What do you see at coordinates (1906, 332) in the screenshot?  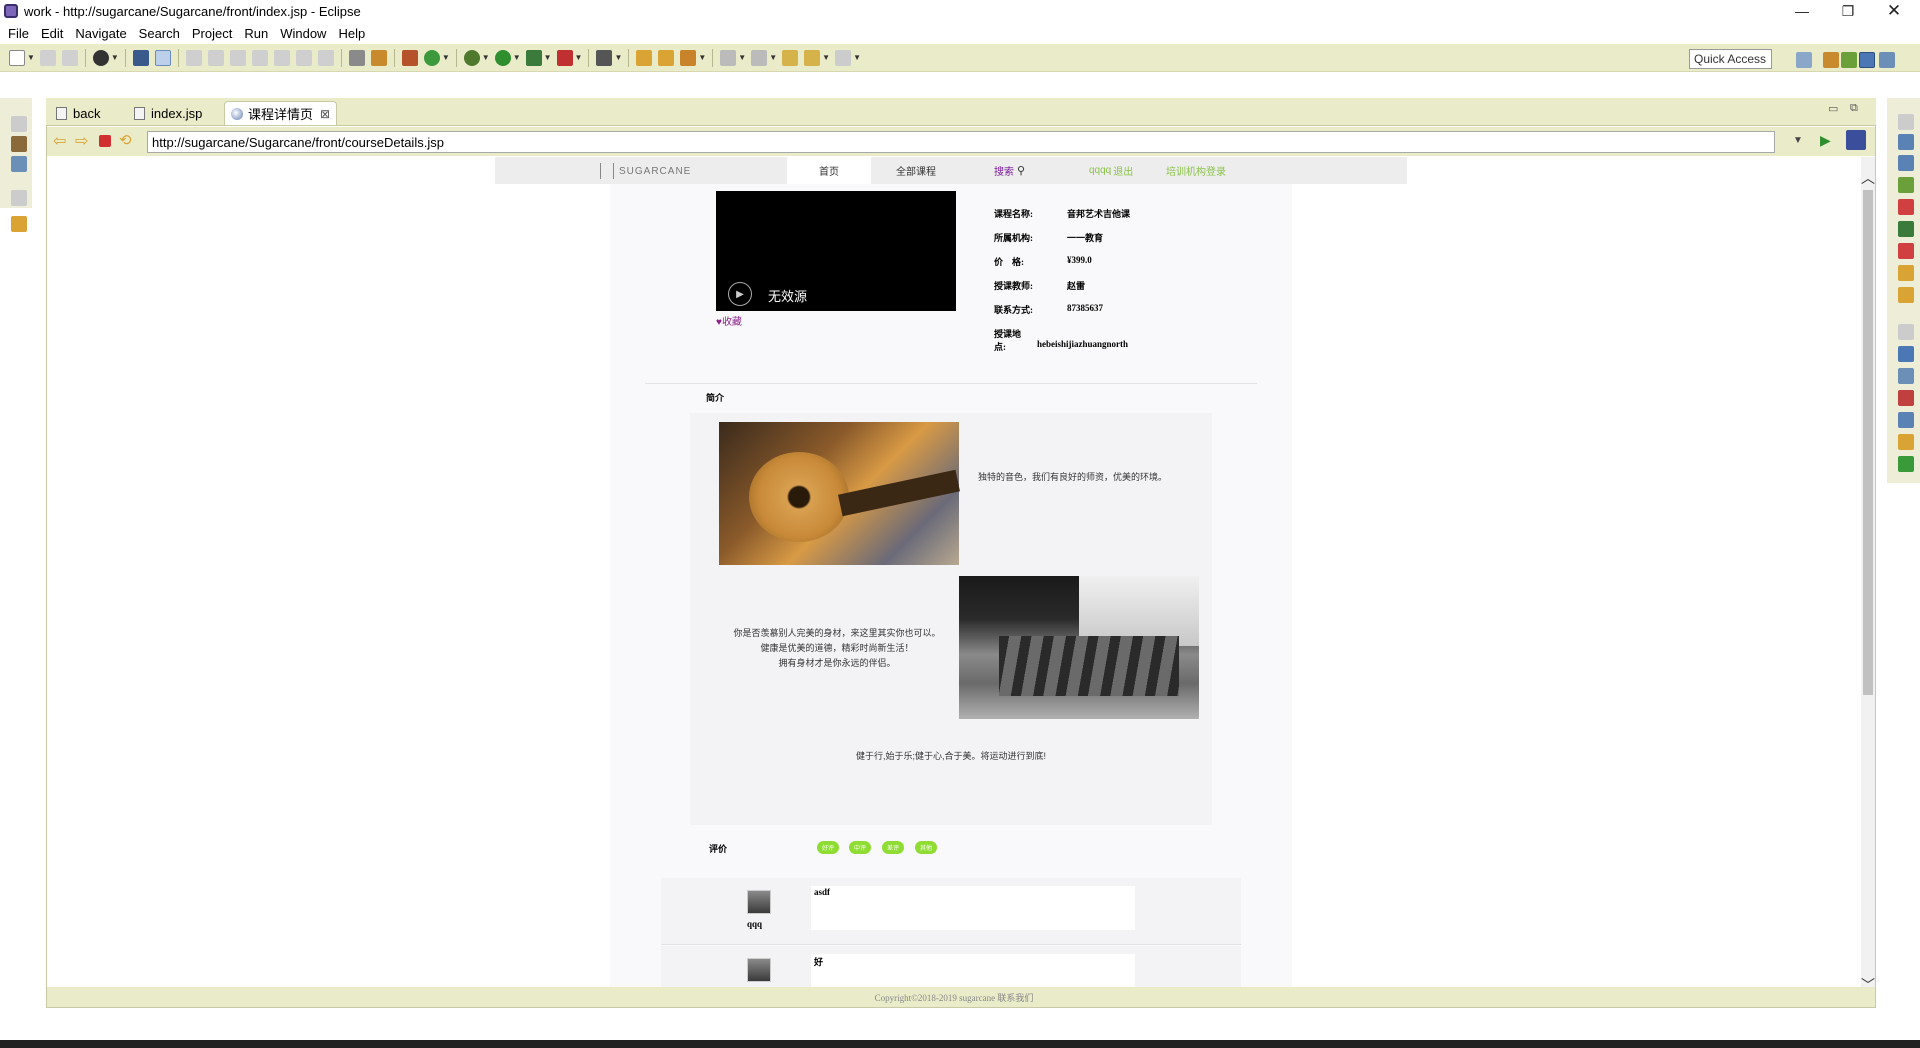 I see `restore-right2-icon` at bounding box center [1906, 332].